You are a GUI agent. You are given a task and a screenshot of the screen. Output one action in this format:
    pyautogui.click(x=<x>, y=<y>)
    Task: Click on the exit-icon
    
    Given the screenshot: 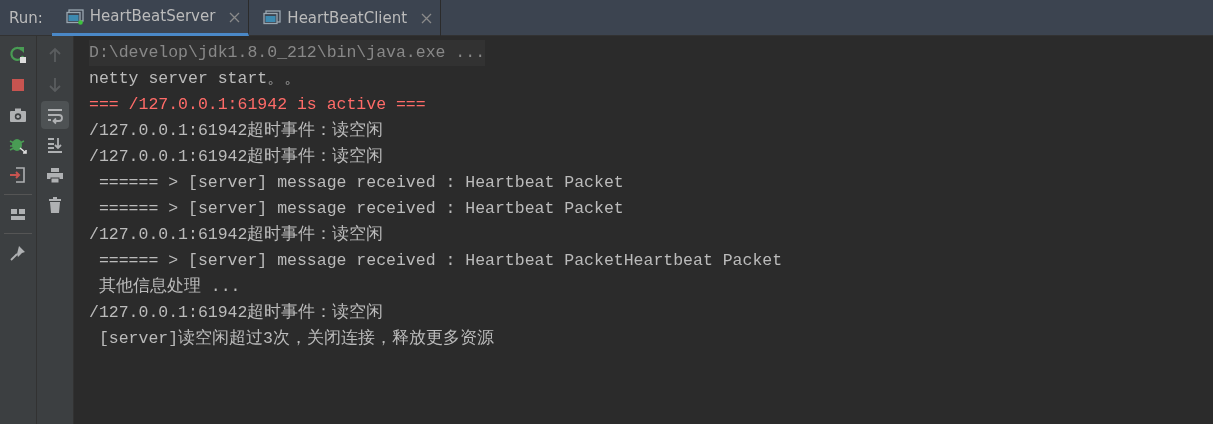 What is the action you would take?
    pyautogui.click(x=18, y=175)
    